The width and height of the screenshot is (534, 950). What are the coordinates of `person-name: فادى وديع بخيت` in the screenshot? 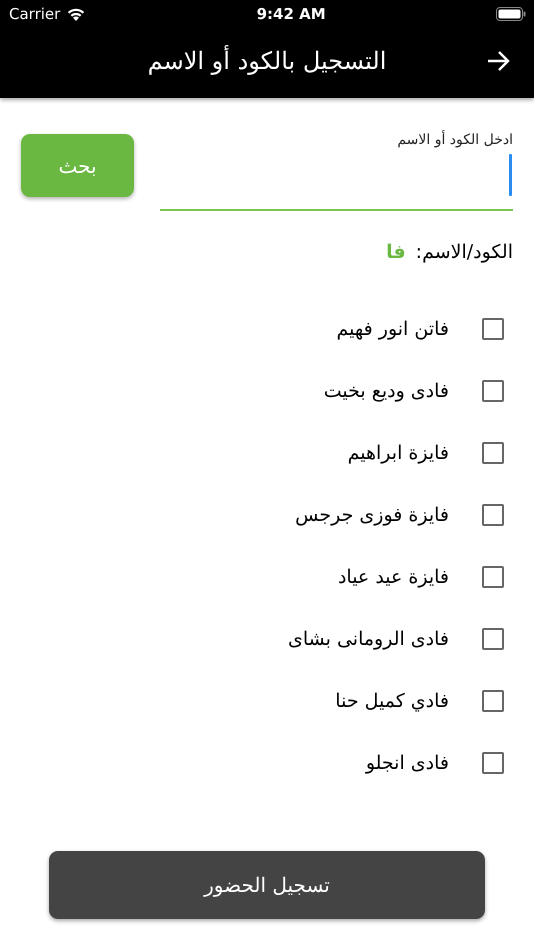 It's located at (386, 391).